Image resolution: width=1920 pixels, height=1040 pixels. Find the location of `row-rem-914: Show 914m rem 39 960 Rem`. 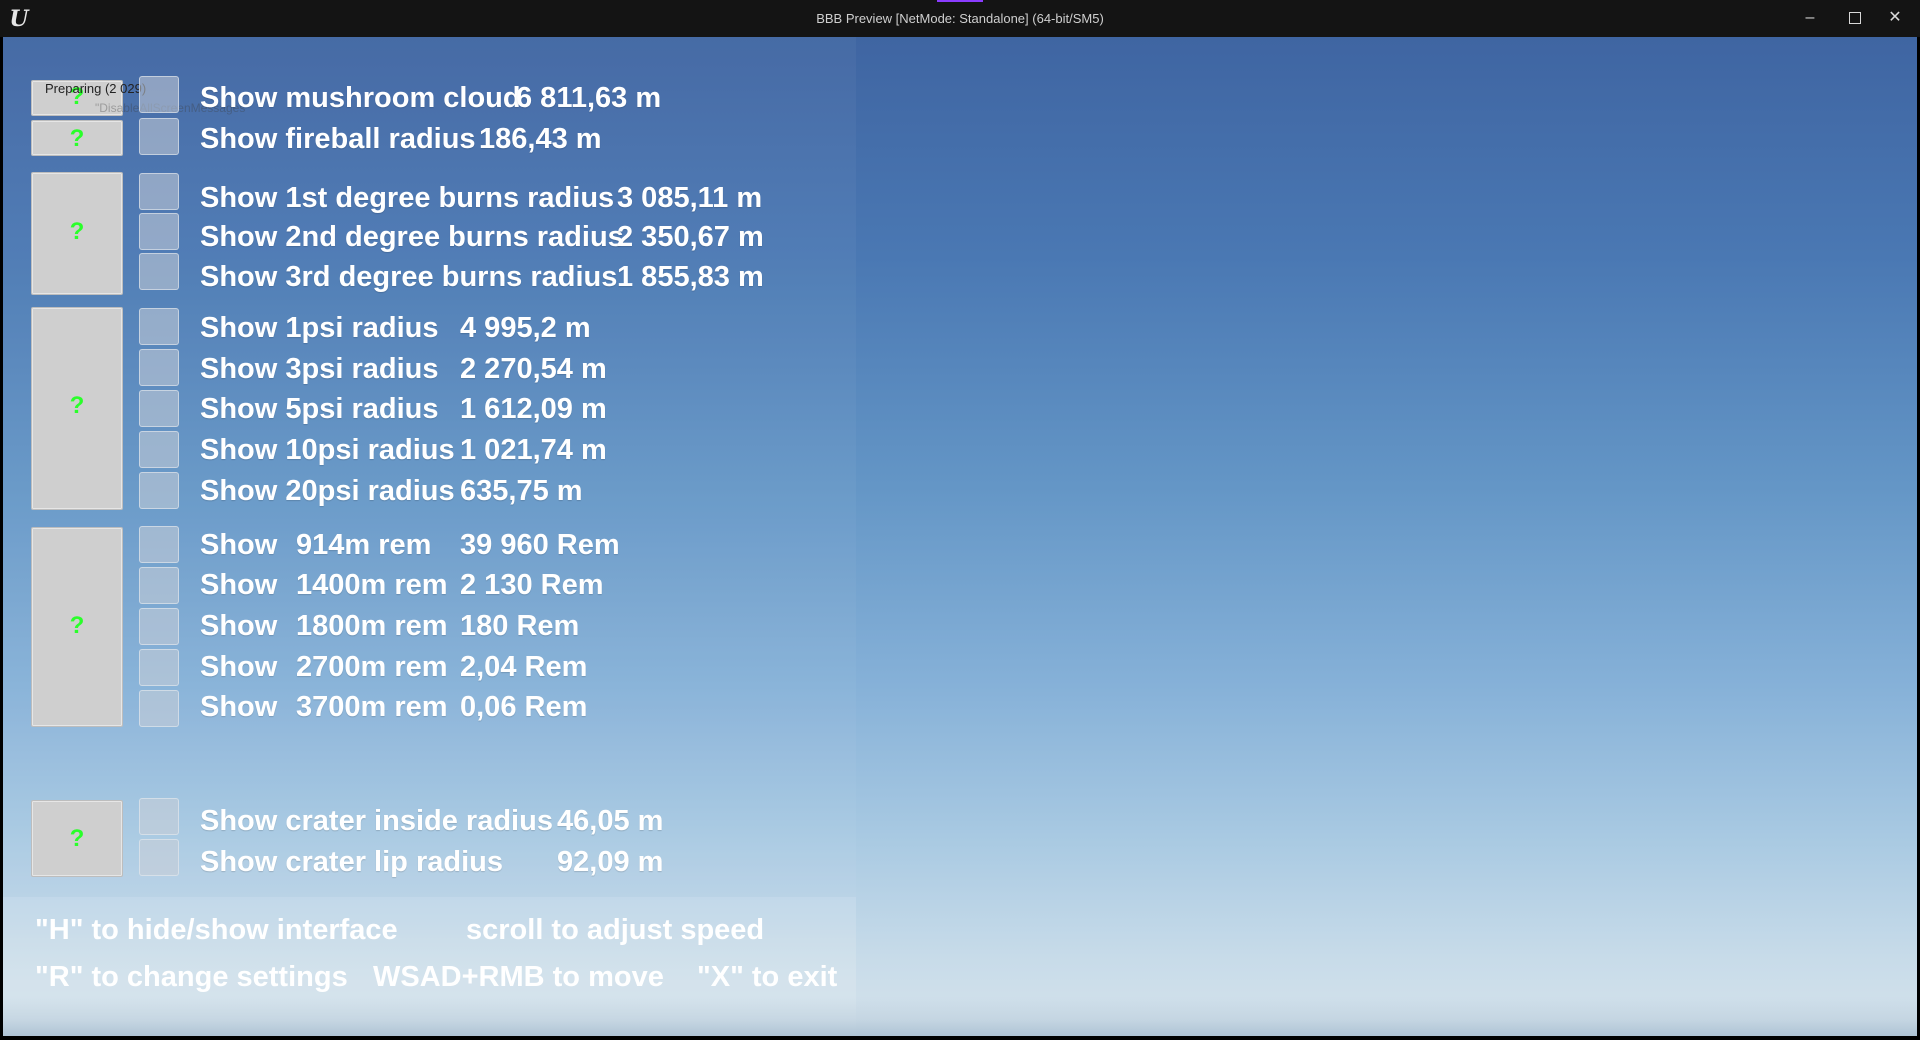

row-rem-914: Show 914m rem 39 960 Rem is located at coordinates (410, 545).